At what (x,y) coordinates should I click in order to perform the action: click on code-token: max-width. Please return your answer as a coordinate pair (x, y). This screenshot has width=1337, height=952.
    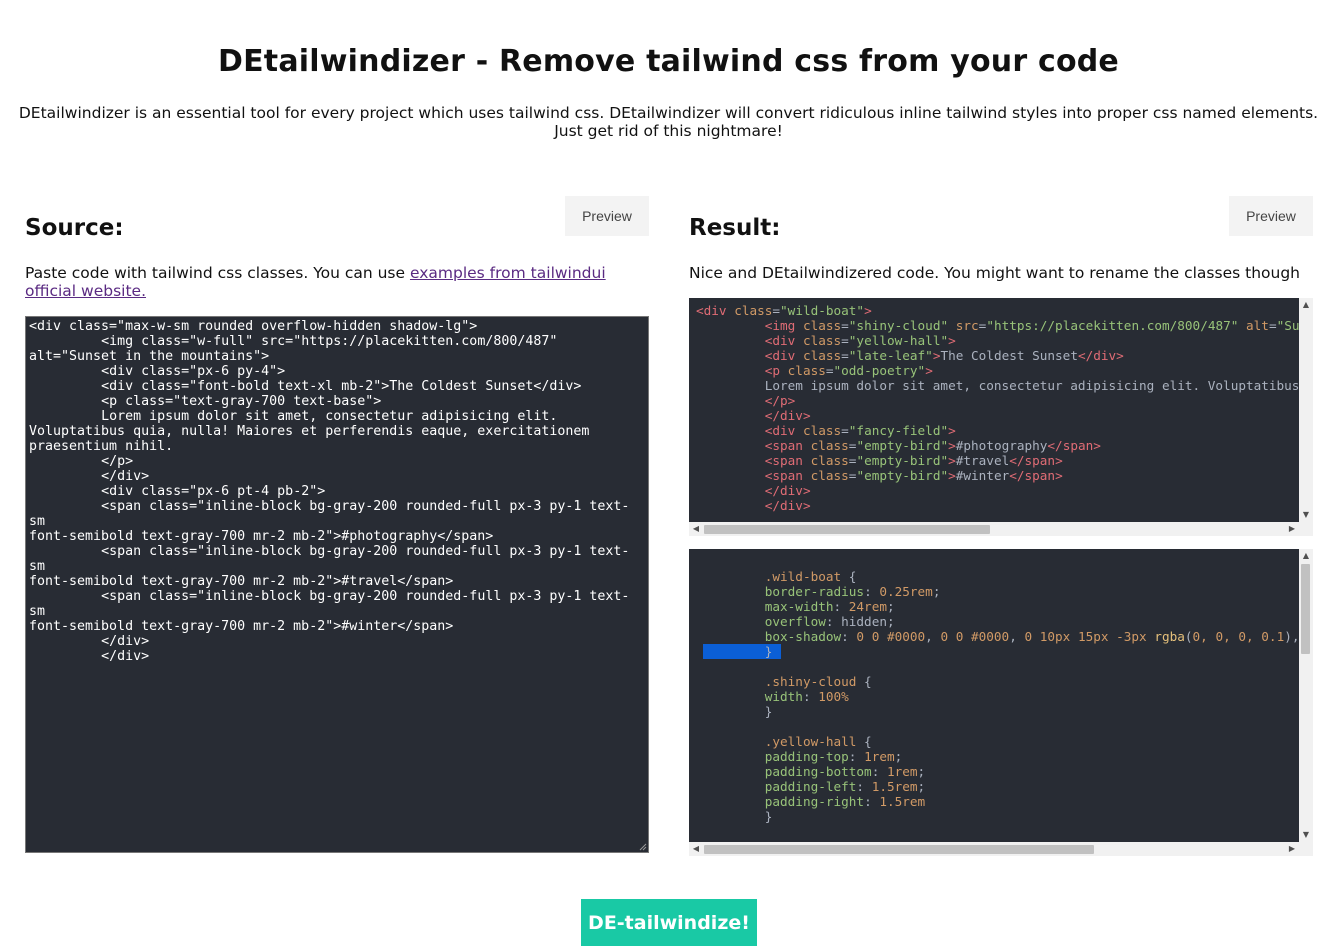
    Looking at the image, I should click on (799, 606).